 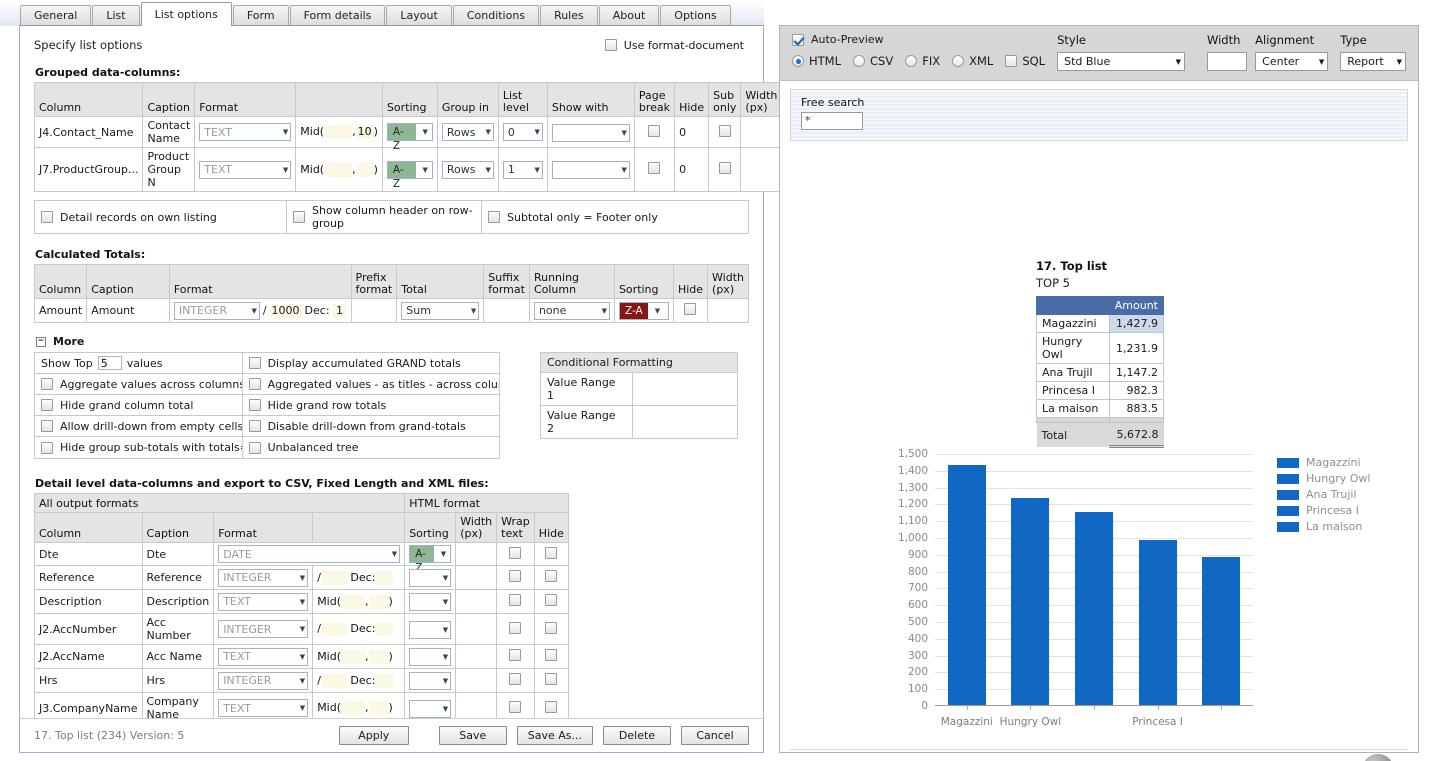 What do you see at coordinates (496, 15) in the screenshot?
I see `tab-conditions: Conditions` at bounding box center [496, 15].